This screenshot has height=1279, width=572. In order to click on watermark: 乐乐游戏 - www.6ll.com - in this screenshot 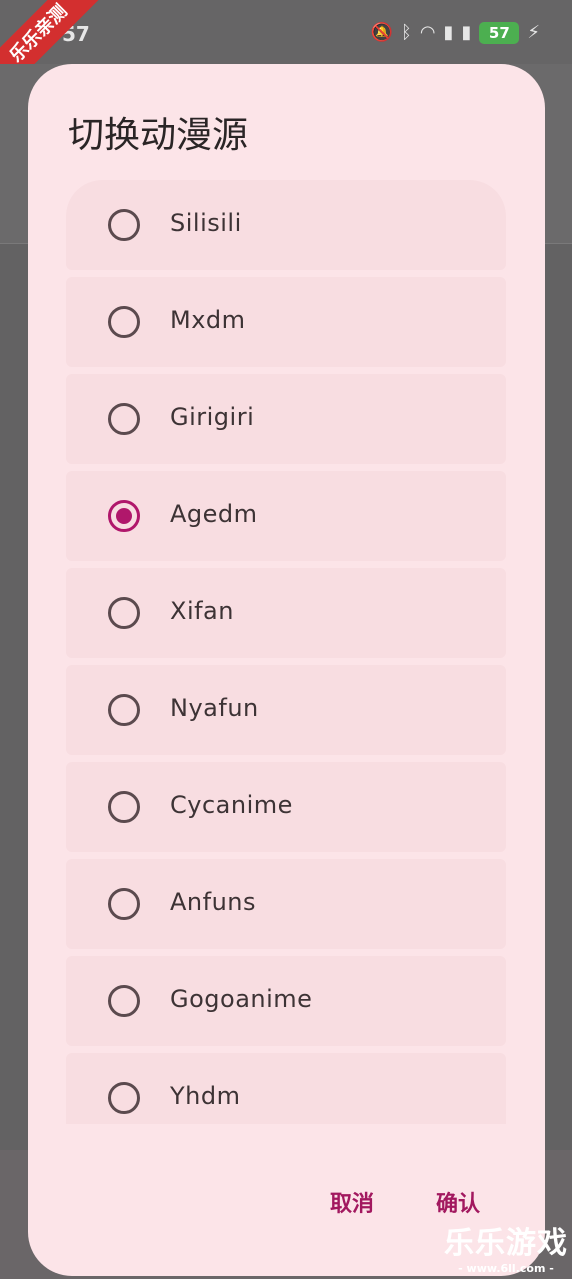, I will do `click(506, 1246)`.